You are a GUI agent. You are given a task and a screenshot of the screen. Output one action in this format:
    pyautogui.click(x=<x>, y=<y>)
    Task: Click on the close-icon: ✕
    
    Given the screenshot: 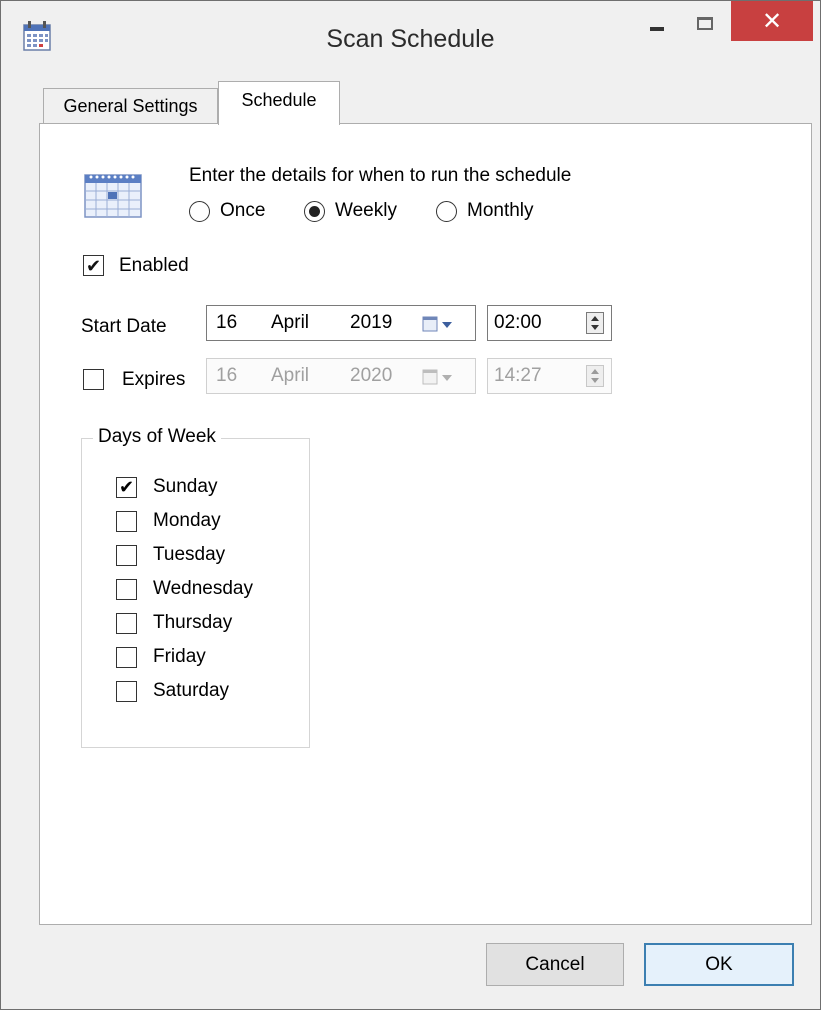 What is the action you would take?
    pyautogui.click(x=772, y=21)
    